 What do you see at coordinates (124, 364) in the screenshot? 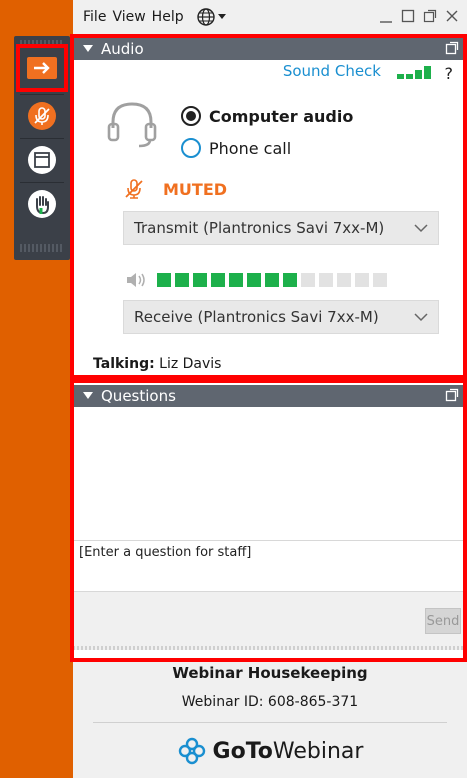
I see `talking-label: Talking:` at bounding box center [124, 364].